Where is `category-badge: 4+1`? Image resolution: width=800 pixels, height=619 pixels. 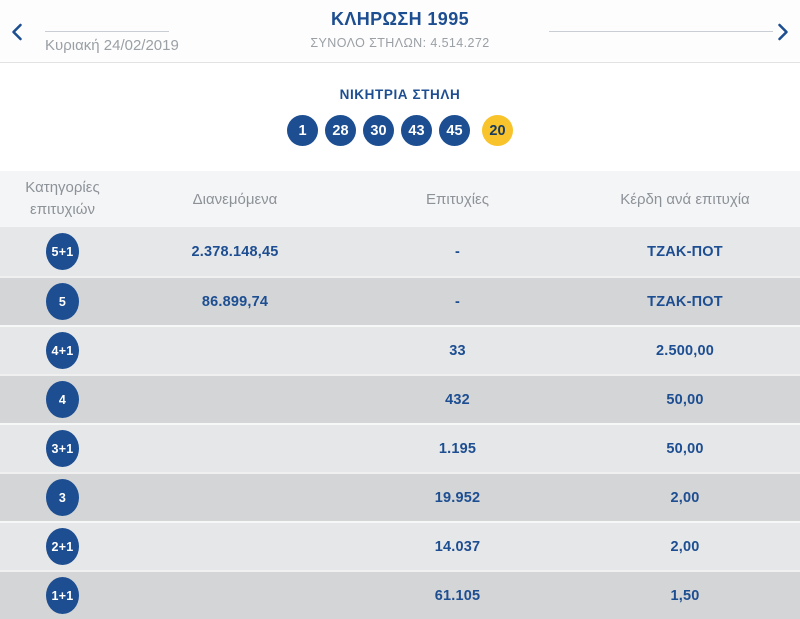 category-badge: 4+1 is located at coordinates (62, 350).